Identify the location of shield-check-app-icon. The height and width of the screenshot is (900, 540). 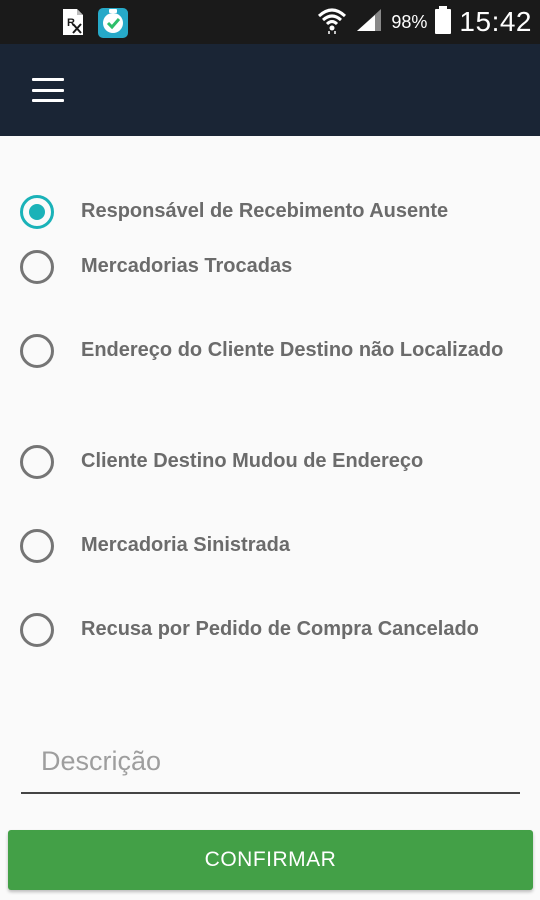
(113, 25).